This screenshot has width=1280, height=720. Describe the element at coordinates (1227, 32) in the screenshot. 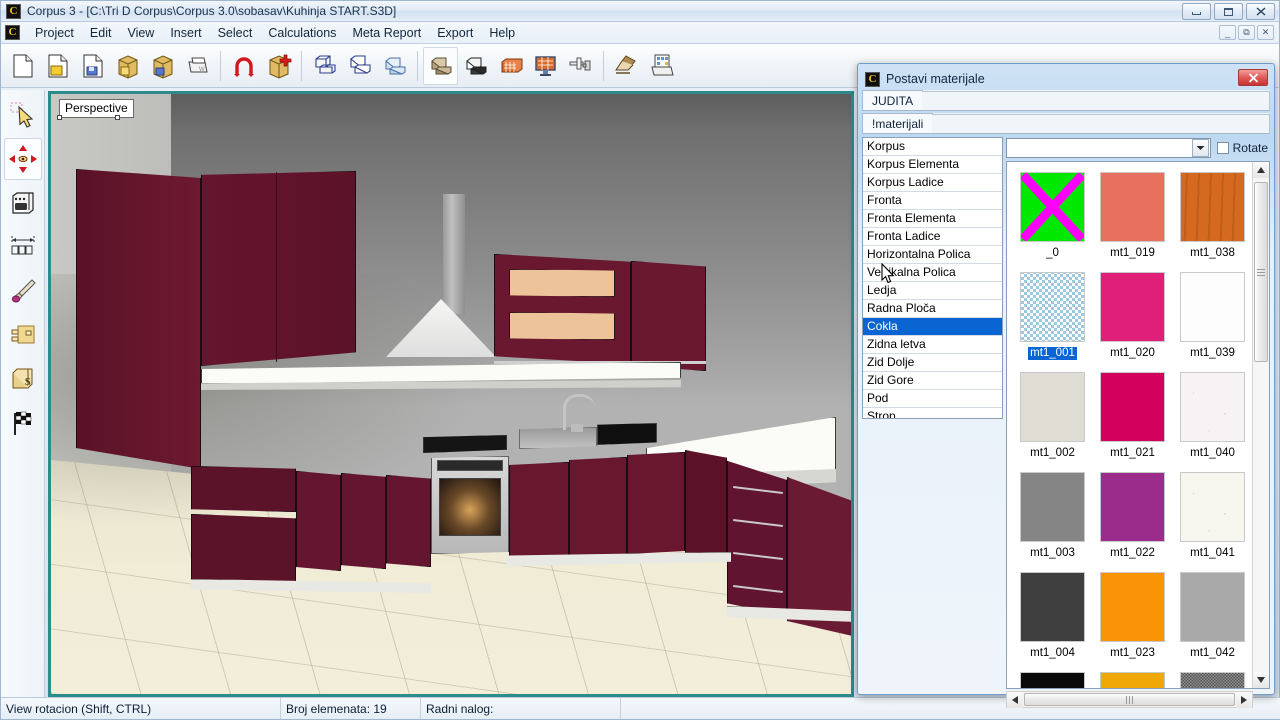

I see `mdi-minimize-button: _` at that location.